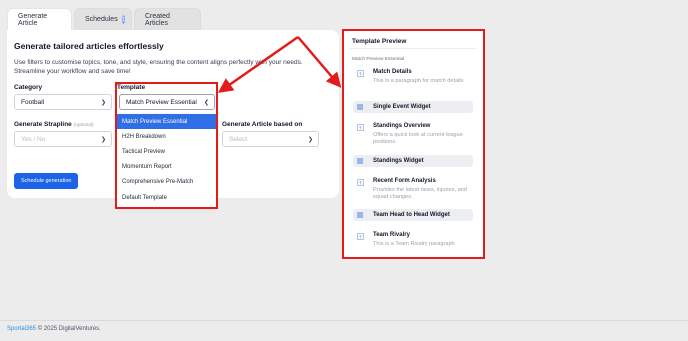 The width and height of the screenshot is (688, 341). What do you see at coordinates (43, 124) in the screenshot?
I see `strapline-label-text: Generate Strapline` at bounding box center [43, 124].